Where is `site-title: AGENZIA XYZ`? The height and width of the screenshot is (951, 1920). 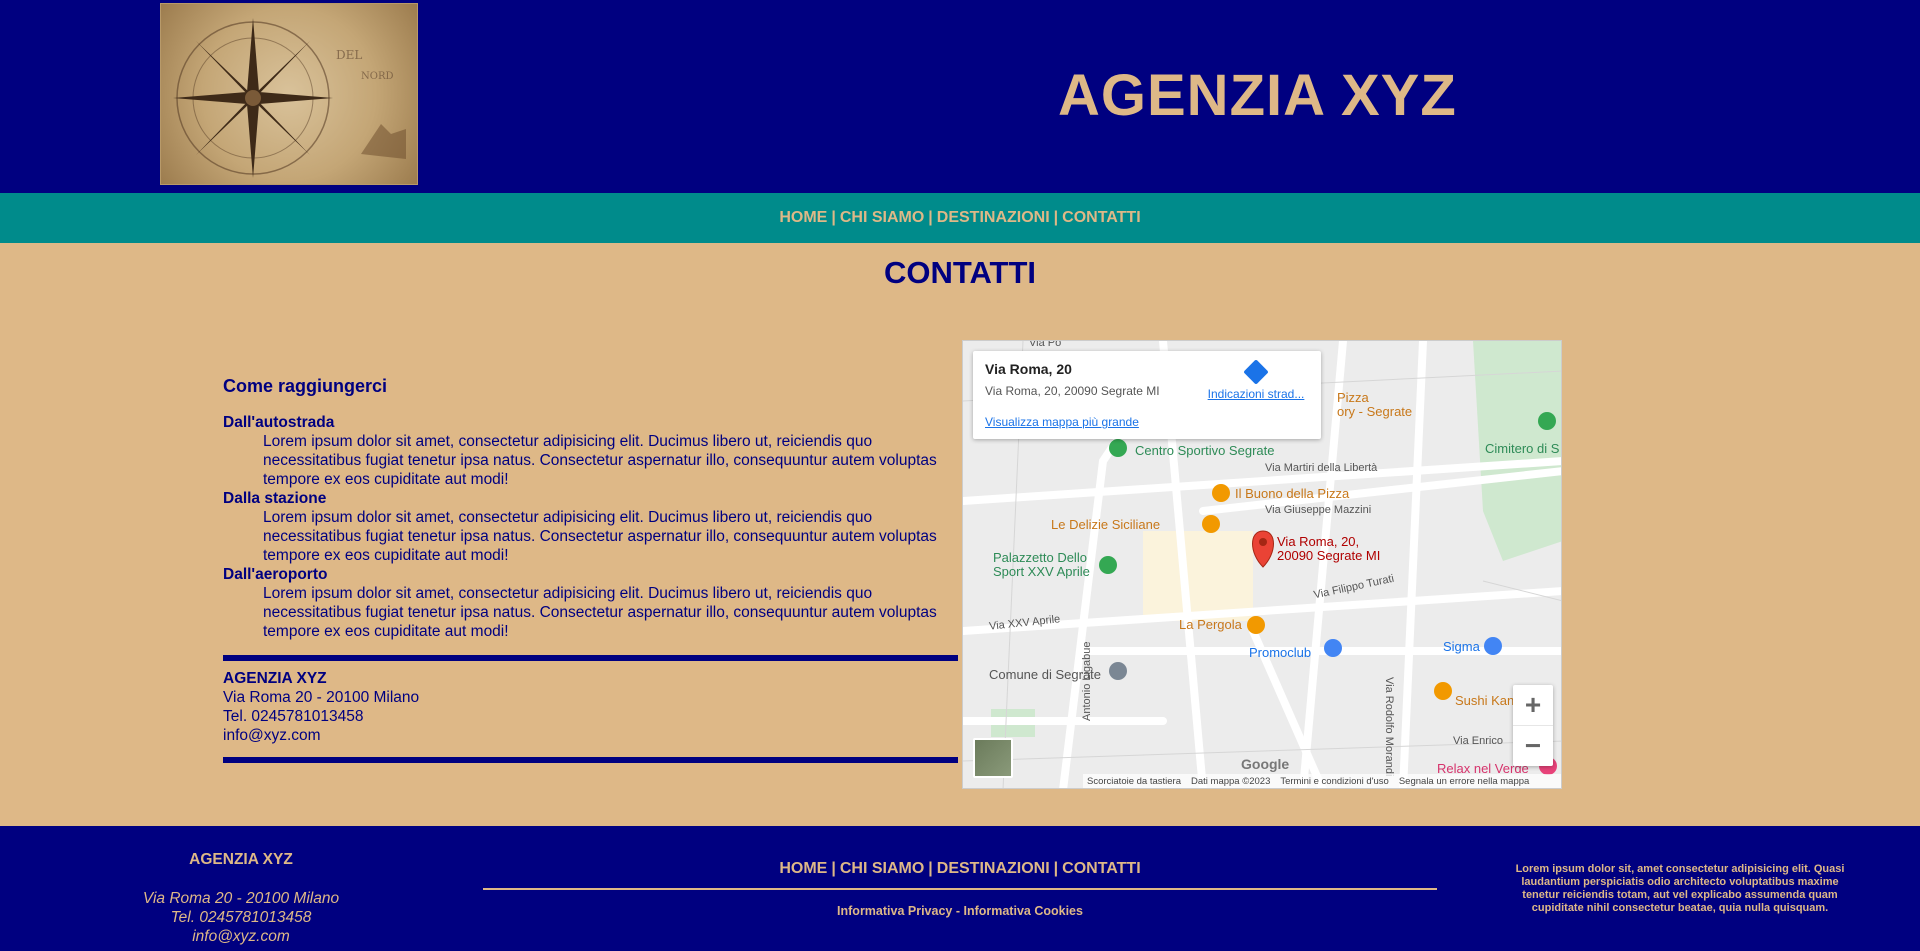 site-title: AGENZIA XYZ is located at coordinates (1257, 95).